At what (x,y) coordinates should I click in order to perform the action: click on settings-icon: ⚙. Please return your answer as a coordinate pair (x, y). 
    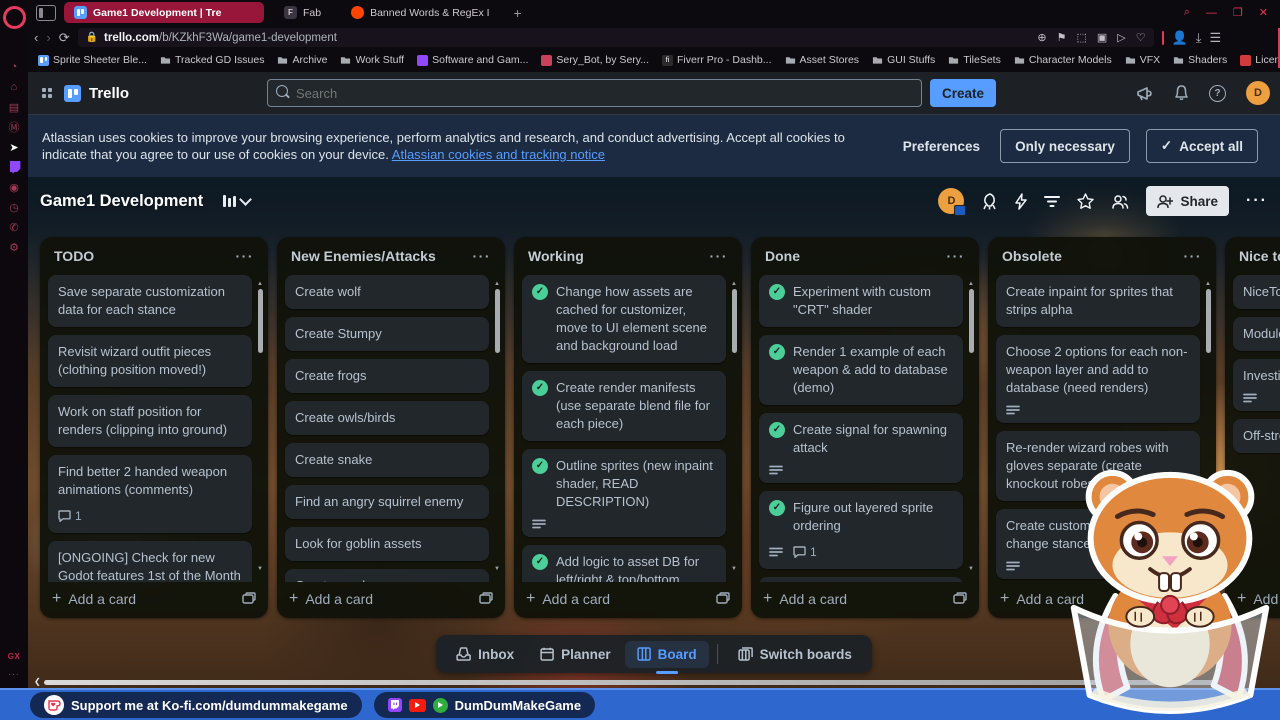
    Looking at the image, I should click on (14, 247).